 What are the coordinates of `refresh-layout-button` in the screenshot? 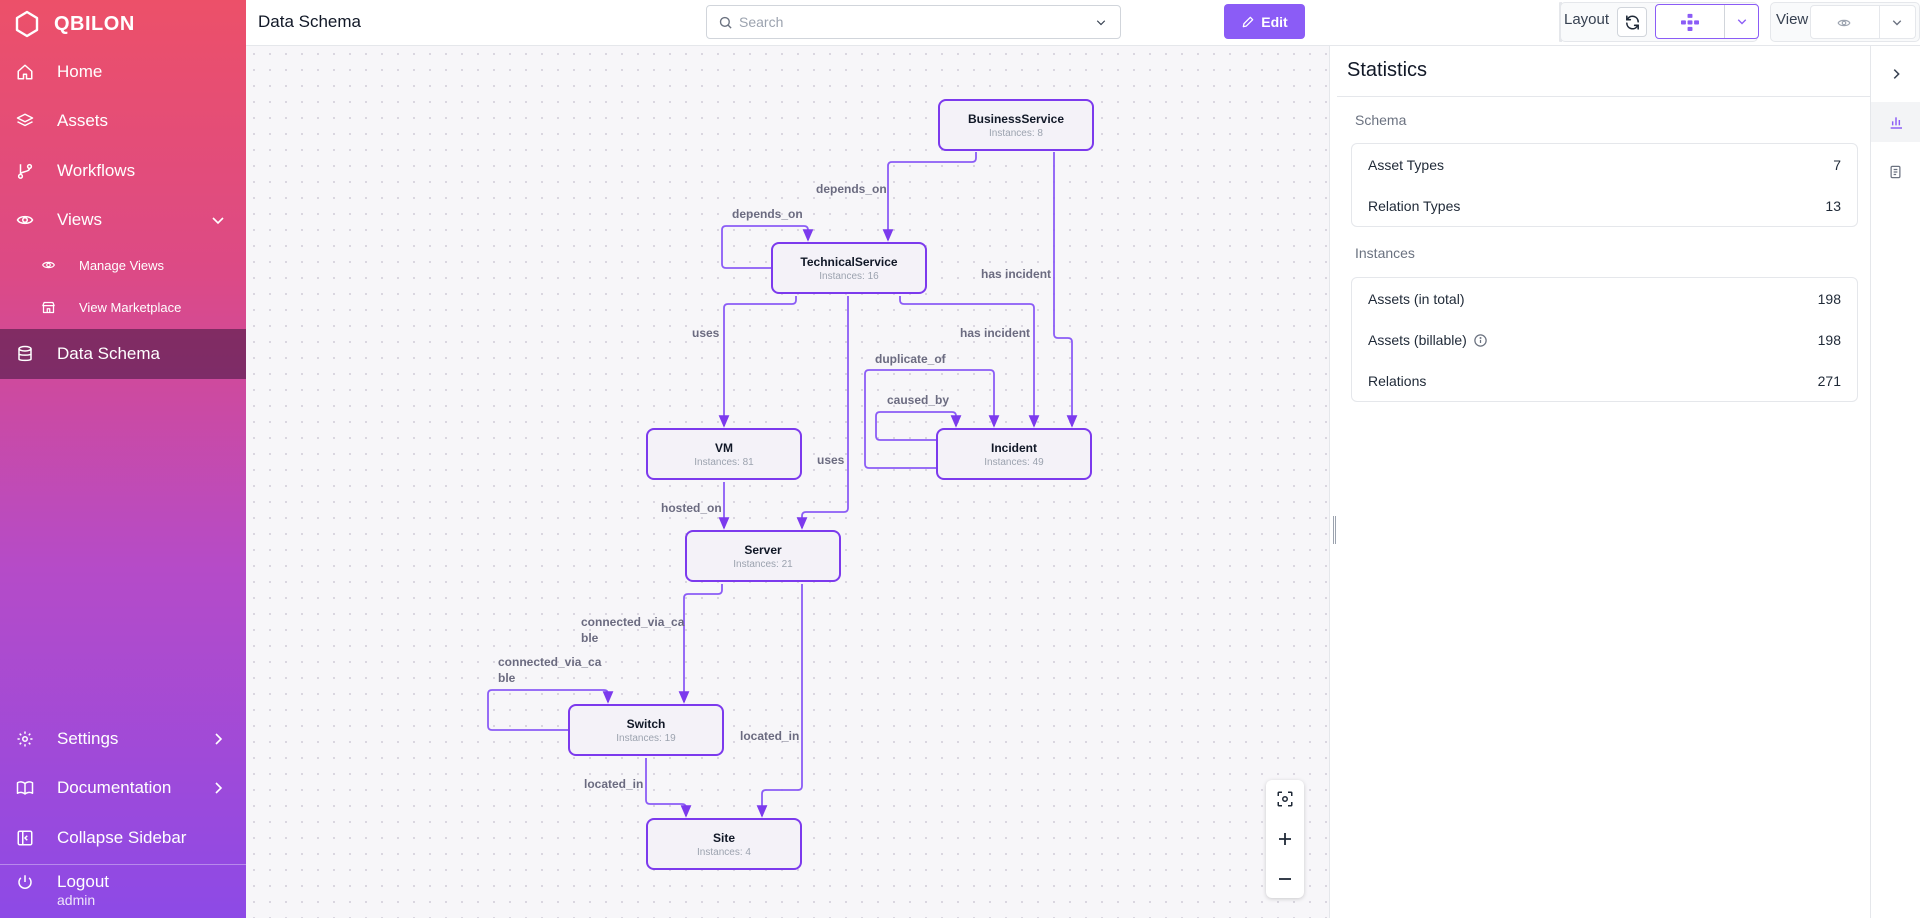 It's located at (1632, 22).